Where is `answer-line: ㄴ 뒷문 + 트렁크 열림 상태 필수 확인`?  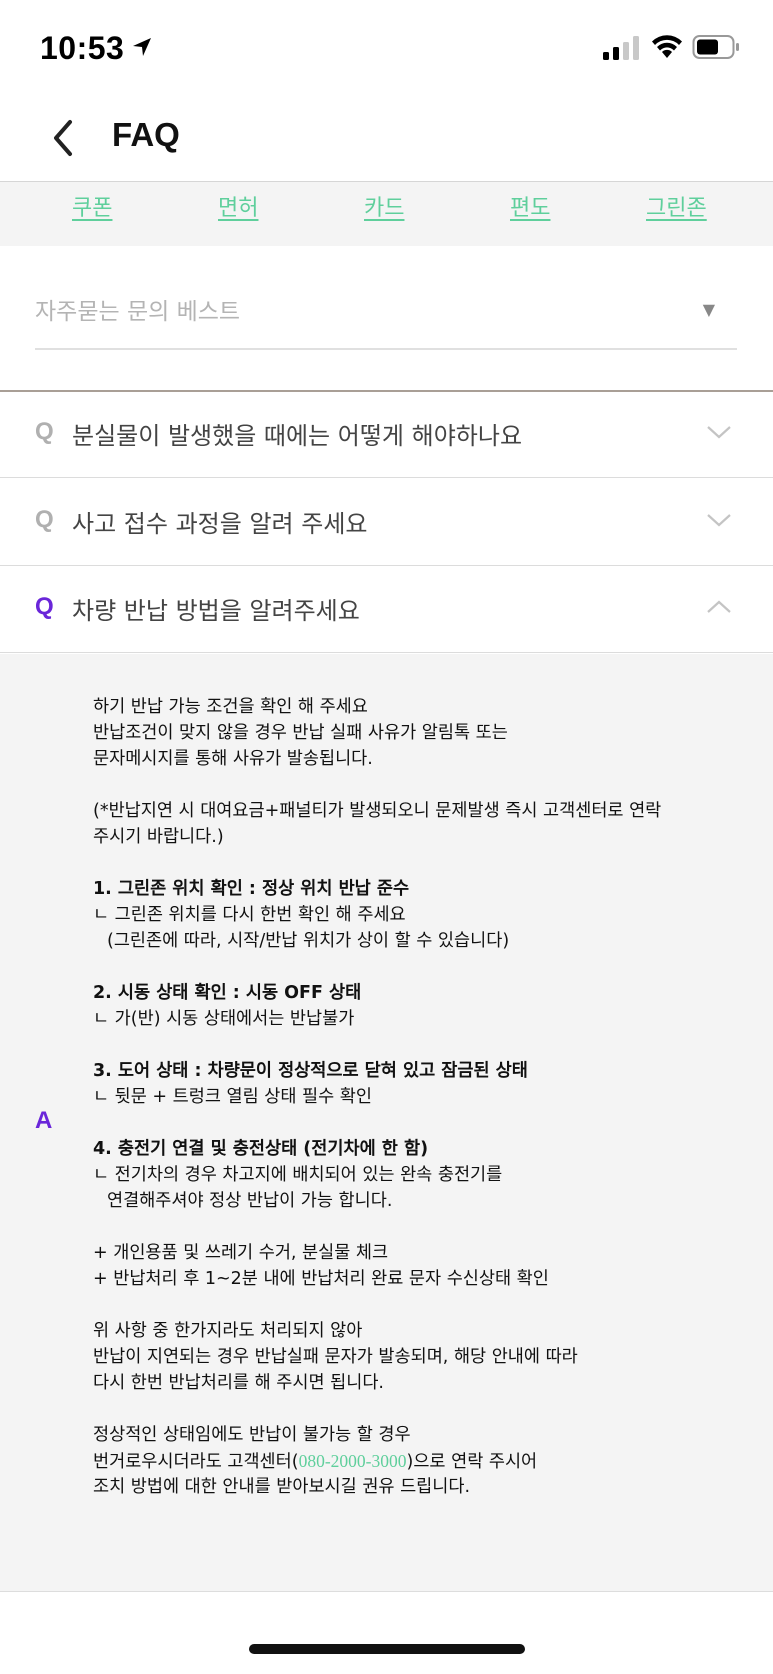 answer-line: ㄴ 뒷문 + 트렁크 열림 상태 필수 확인 is located at coordinates (233, 1097).